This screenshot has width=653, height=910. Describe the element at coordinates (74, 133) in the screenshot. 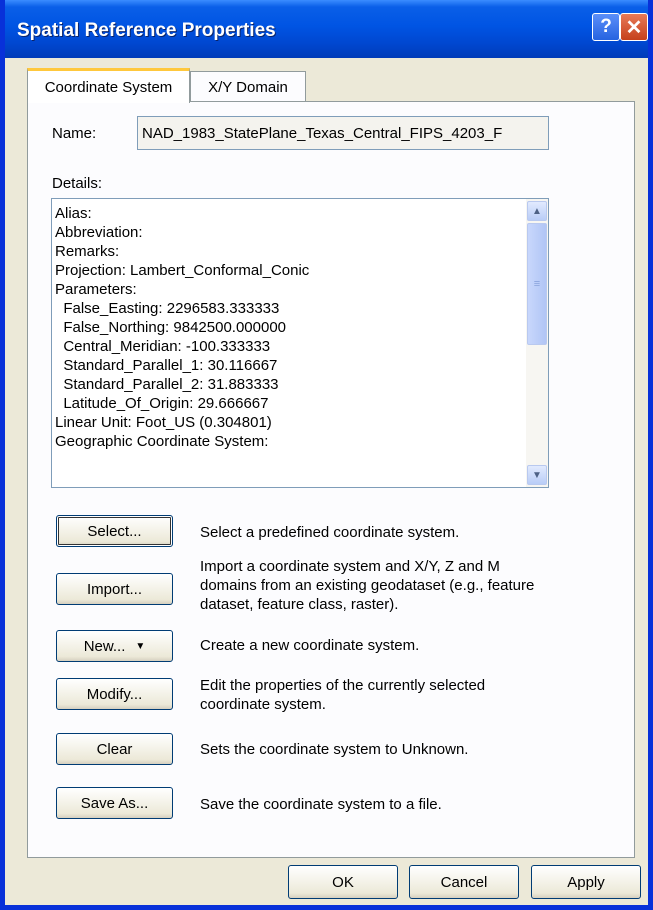

I see `name-label: Name:` at that location.